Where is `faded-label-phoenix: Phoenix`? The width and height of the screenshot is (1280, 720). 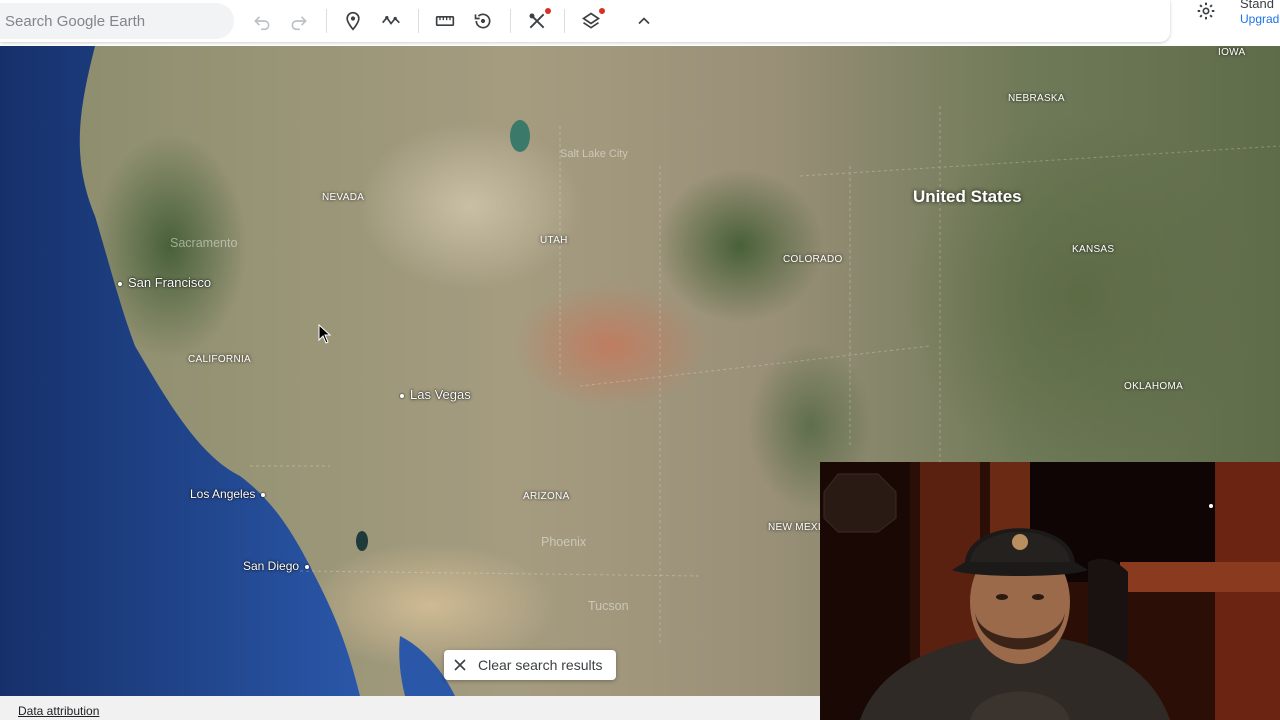
faded-label-phoenix: Phoenix is located at coordinates (564, 542).